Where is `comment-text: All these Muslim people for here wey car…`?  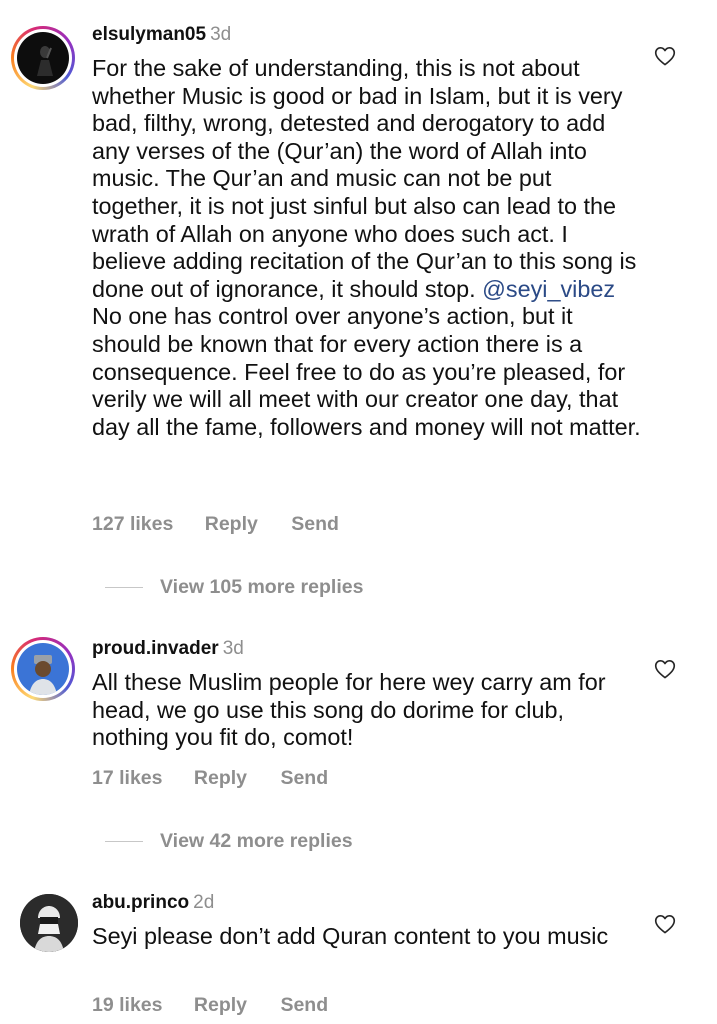
comment-text: All these Muslim people for here wey car… is located at coordinates (349, 710).